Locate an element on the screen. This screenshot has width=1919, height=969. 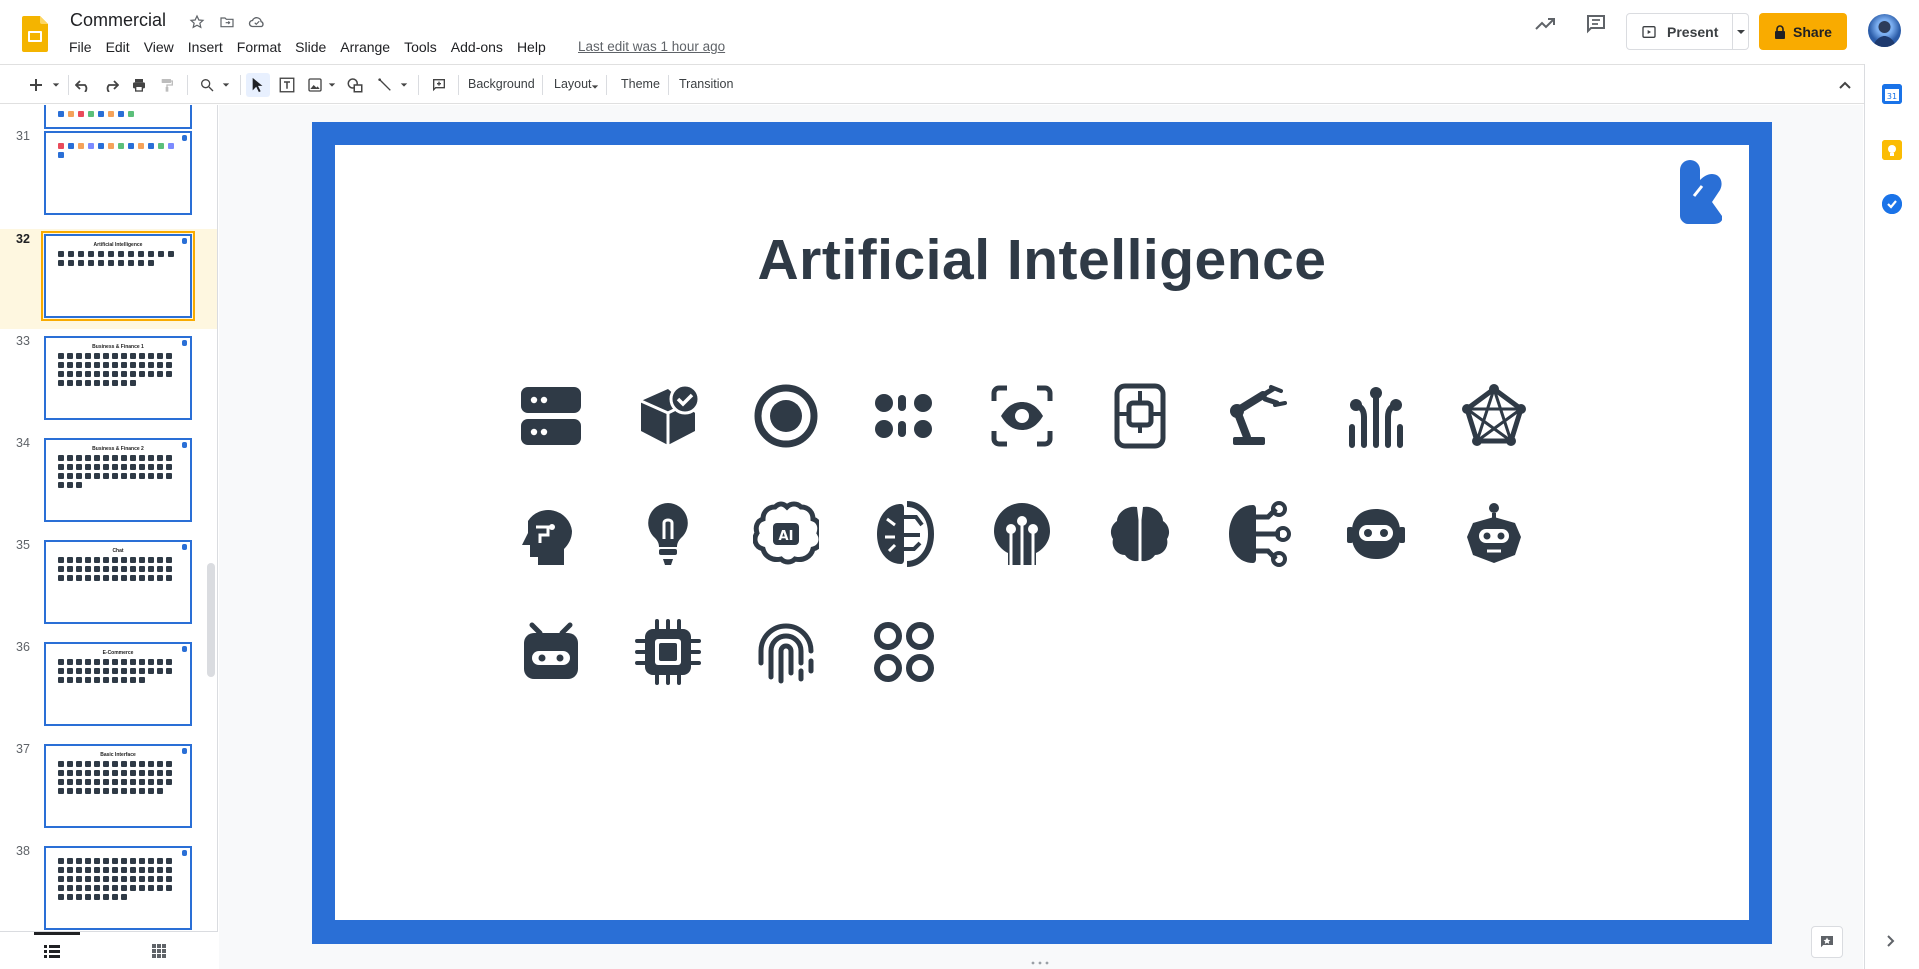
collapse-toolbar-button is located at coordinates (1845, 85).